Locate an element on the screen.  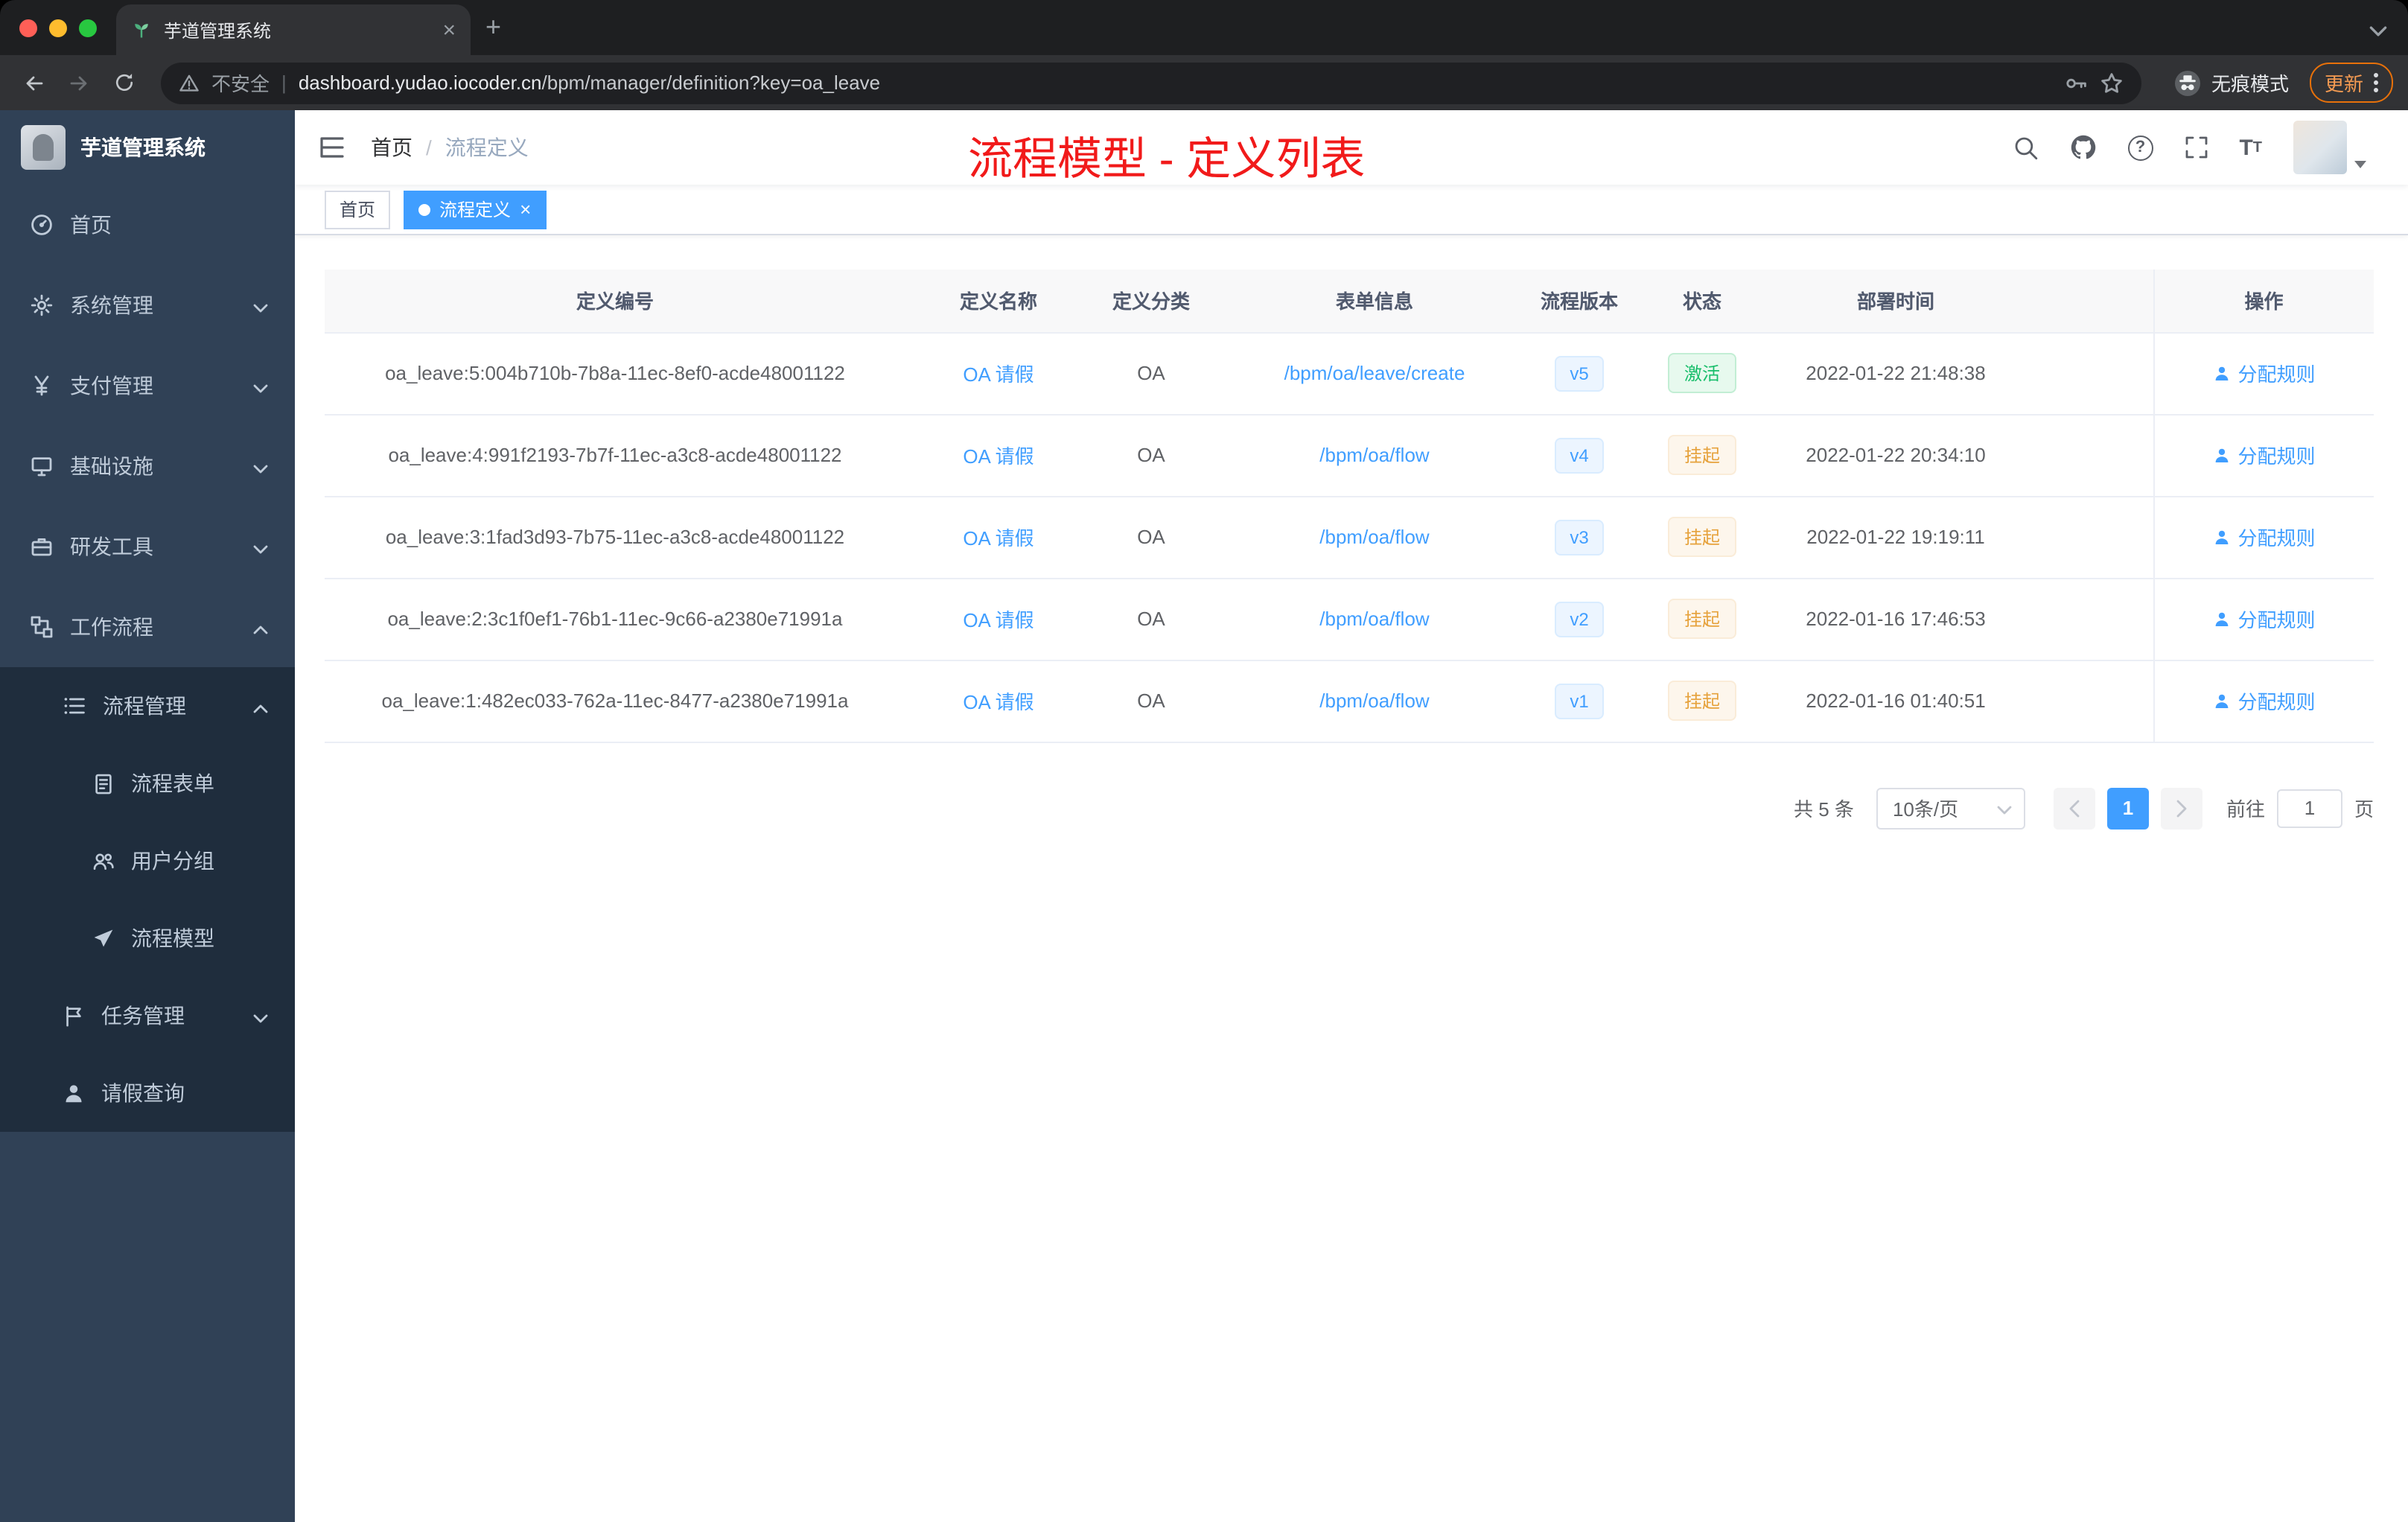
security-label: 不安全 is located at coordinates (240, 84).